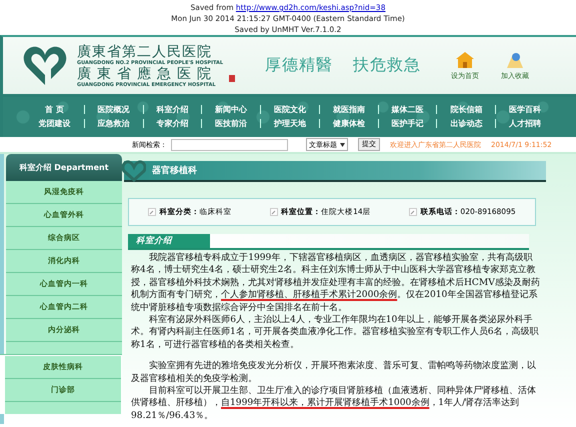 This screenshot has width=576, height=427. Describe the element at coordinates (334, 373) in the screenshot. I see `body-paragraph: 实验室拥有先进的雅培免疫发光分析仪，开展环孢素浓度、普乐可复、雷帕鸣等药物浓度监测，以及器官移植相关的免疫学检测。` at that location.